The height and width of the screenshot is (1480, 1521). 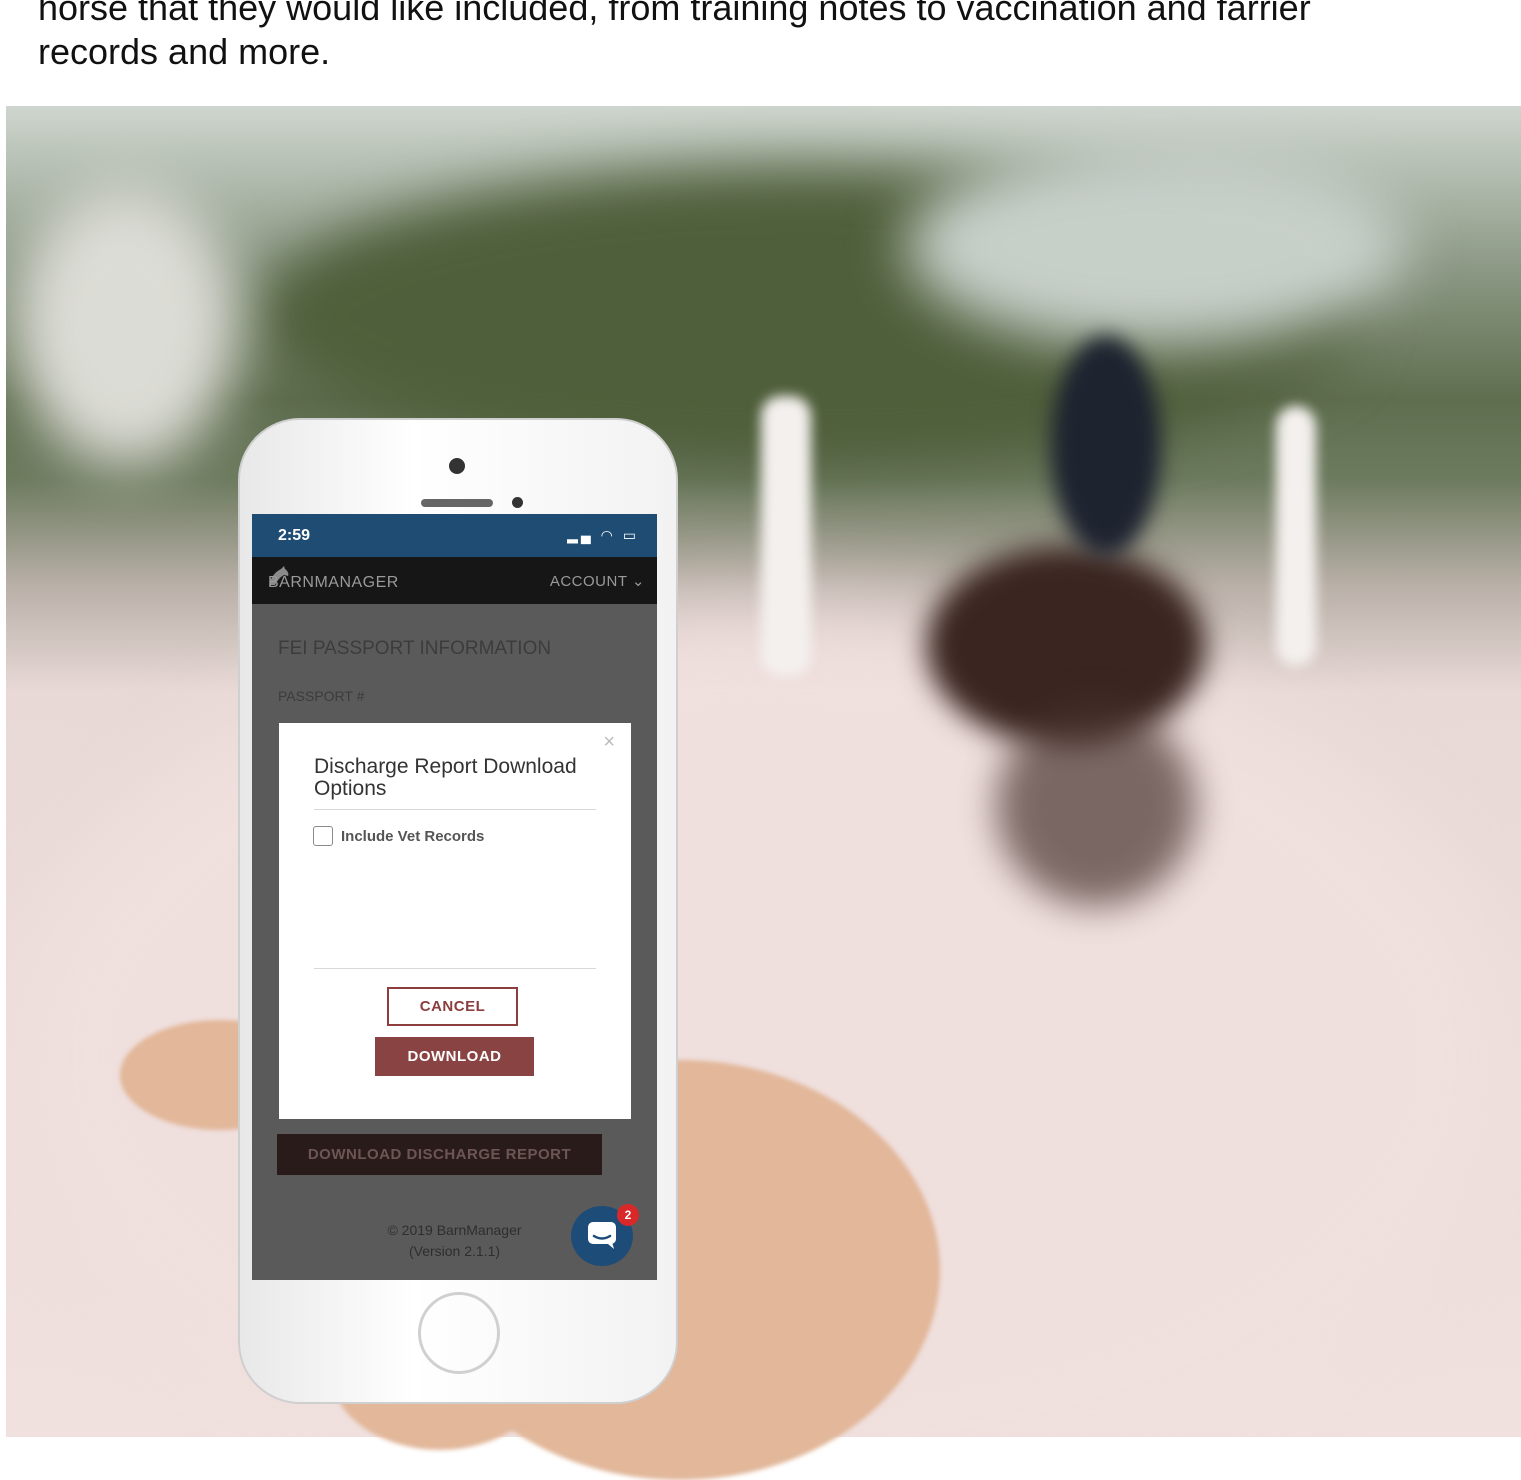 What do you see at coordinates (457, 466) in the screenshot?
I see `front-camera` at bounding box center [457, 466].